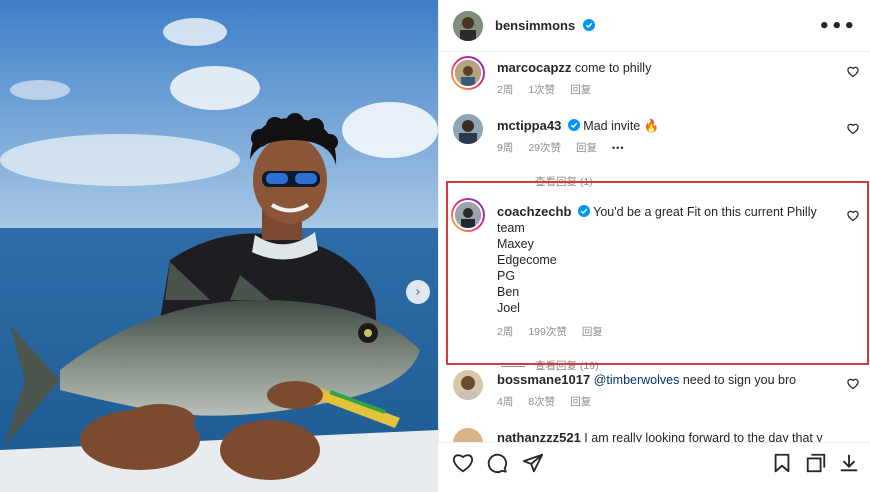 Image resolution: width=870 pixels, height=492 pixels. What do you see at coordinates (543, 379) in the screenshot?
I see `comment-username: bossmane1017` at bounding box center [543, 379].